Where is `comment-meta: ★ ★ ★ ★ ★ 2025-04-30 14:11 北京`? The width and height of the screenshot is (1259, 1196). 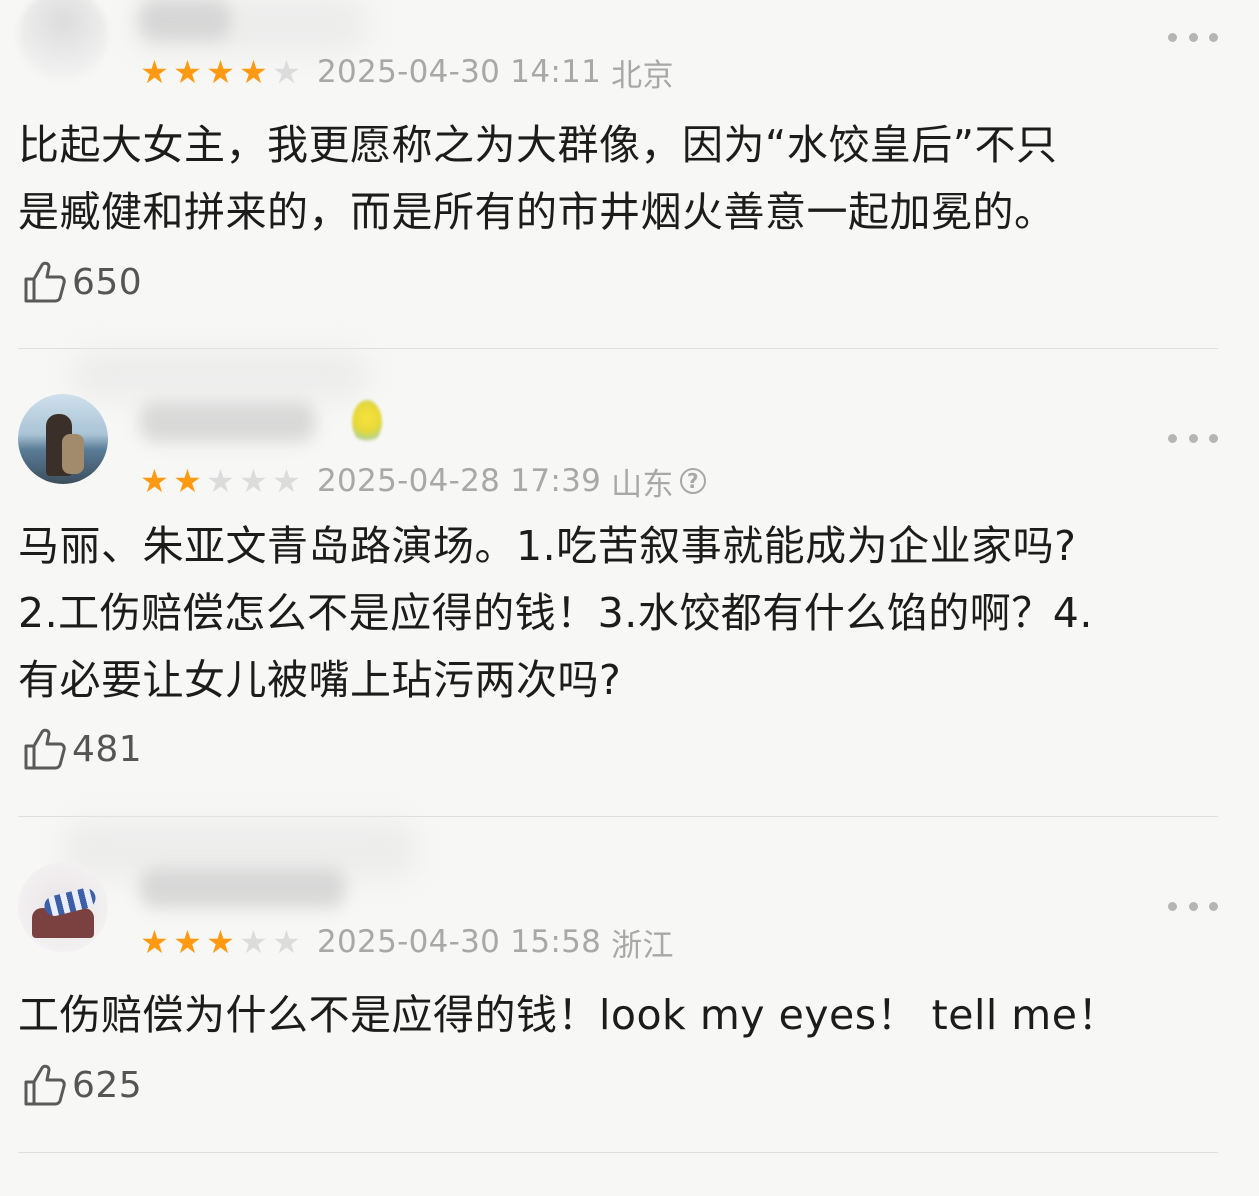 comment-meta: ★ ★ ★ ★ ★ 2025-04-30 14:11 北京 is located at coordinates (406, 73).